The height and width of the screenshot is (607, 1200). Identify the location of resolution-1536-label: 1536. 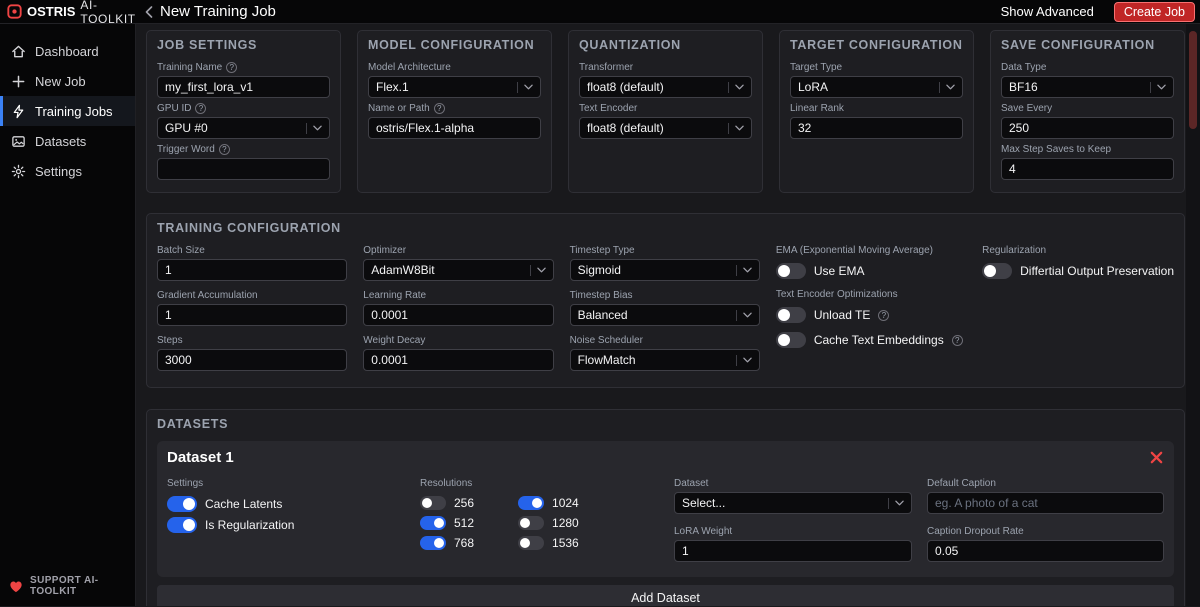
(565, 543).